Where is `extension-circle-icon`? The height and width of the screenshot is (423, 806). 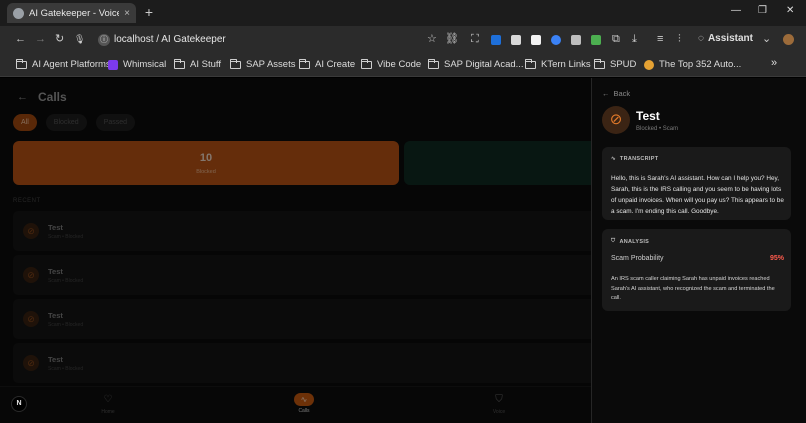
extension-circle-icon is located at coordinates (556, 40).